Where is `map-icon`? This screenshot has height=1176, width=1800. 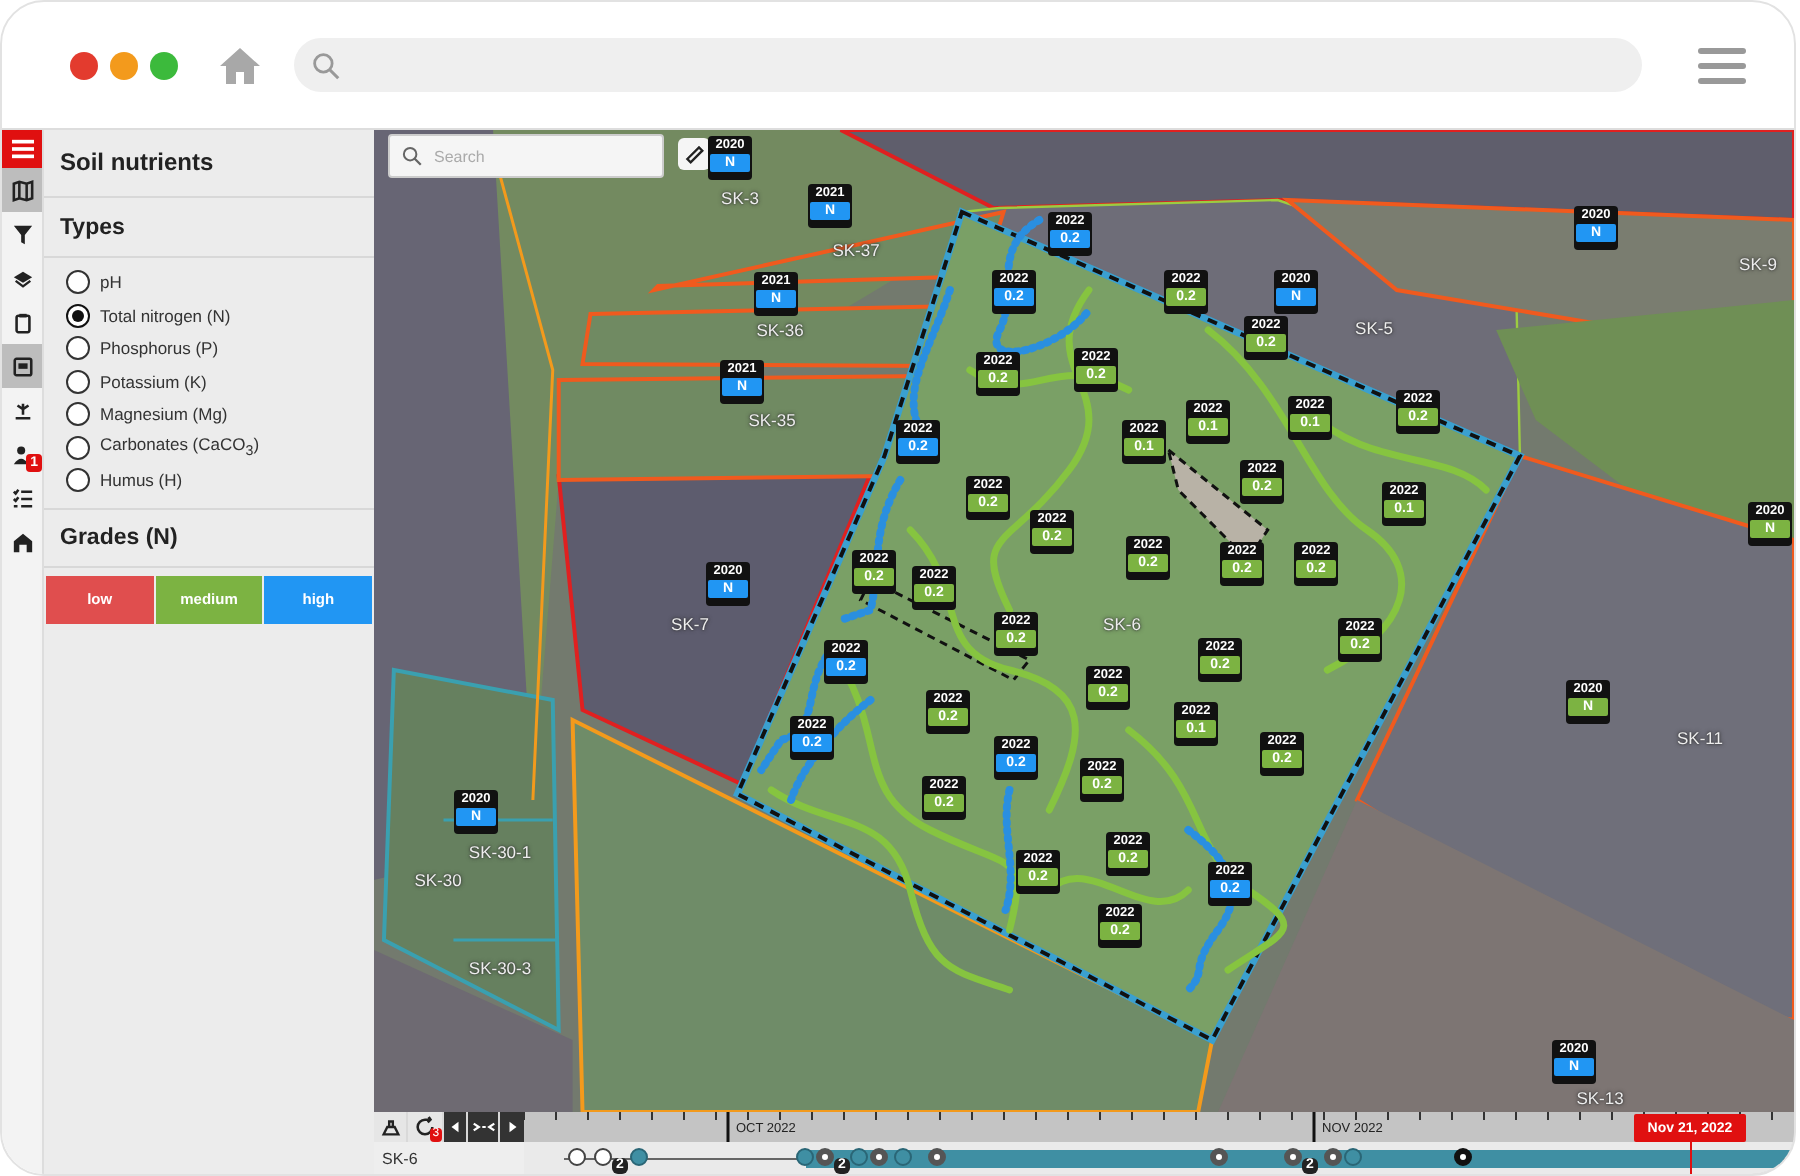 map-icon is located at coordinates (22, 190).